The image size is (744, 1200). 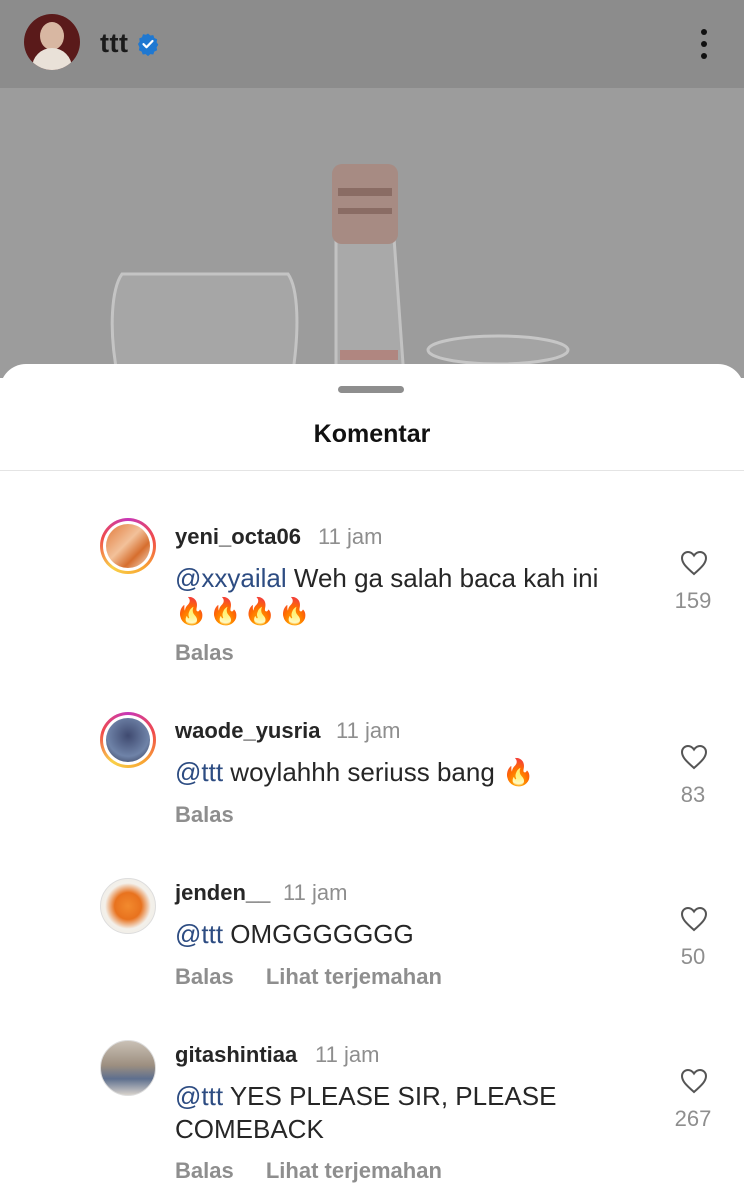 What do you see at coordinates (366, 1112) in the screenshot?
I see `comment-body: YES PLEASE SIR, PLEASE COMEBACK` at bounding box center [366, 1112].